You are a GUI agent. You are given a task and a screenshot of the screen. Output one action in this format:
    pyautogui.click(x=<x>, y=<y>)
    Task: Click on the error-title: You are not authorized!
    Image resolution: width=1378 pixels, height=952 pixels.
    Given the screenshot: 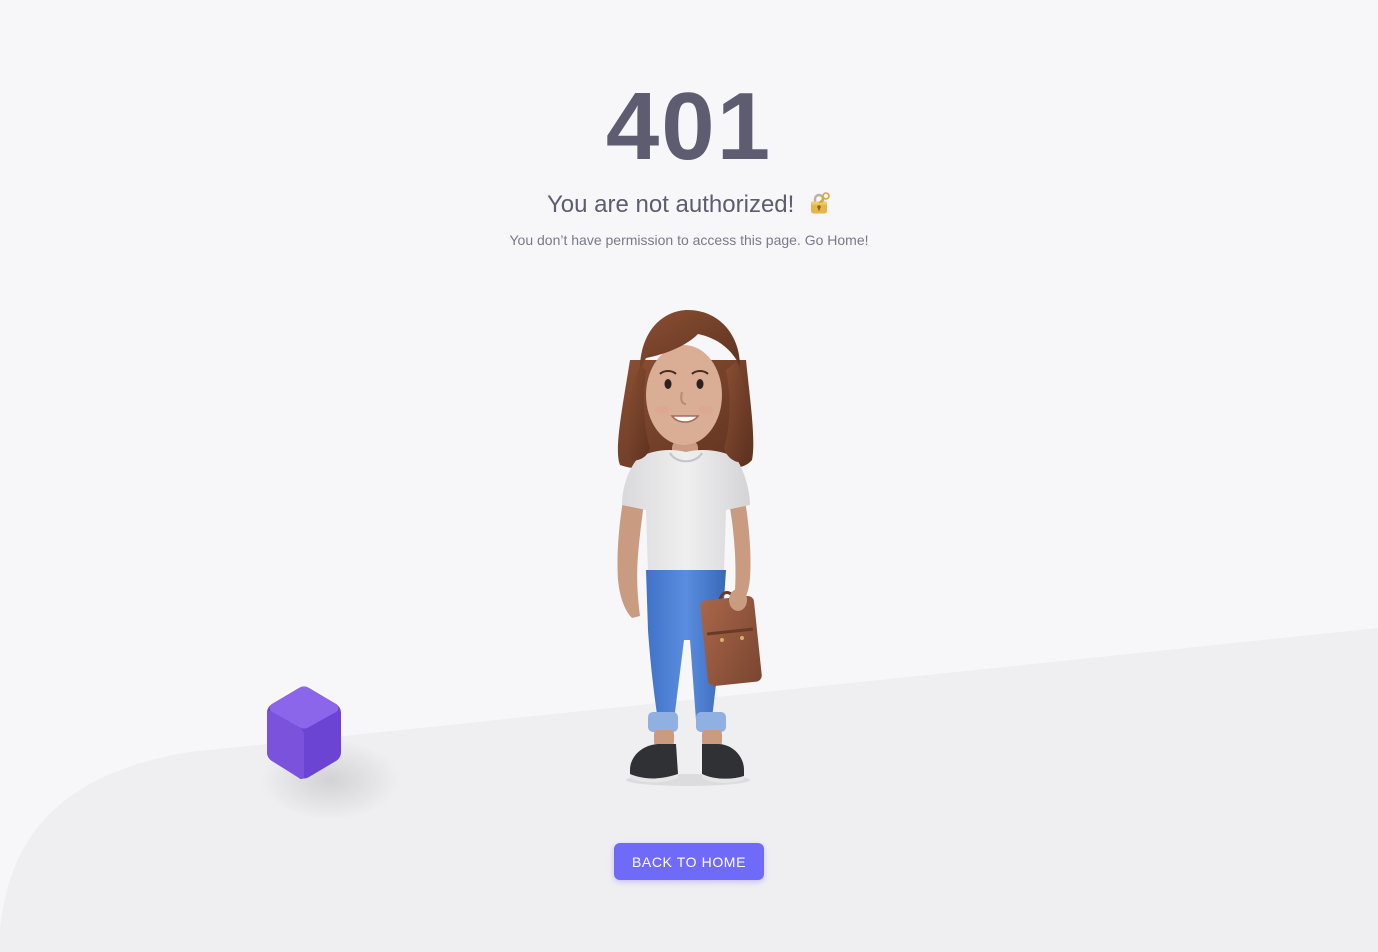 What is the action you would take?
    pyautogui.click(x=671, y=204)
    